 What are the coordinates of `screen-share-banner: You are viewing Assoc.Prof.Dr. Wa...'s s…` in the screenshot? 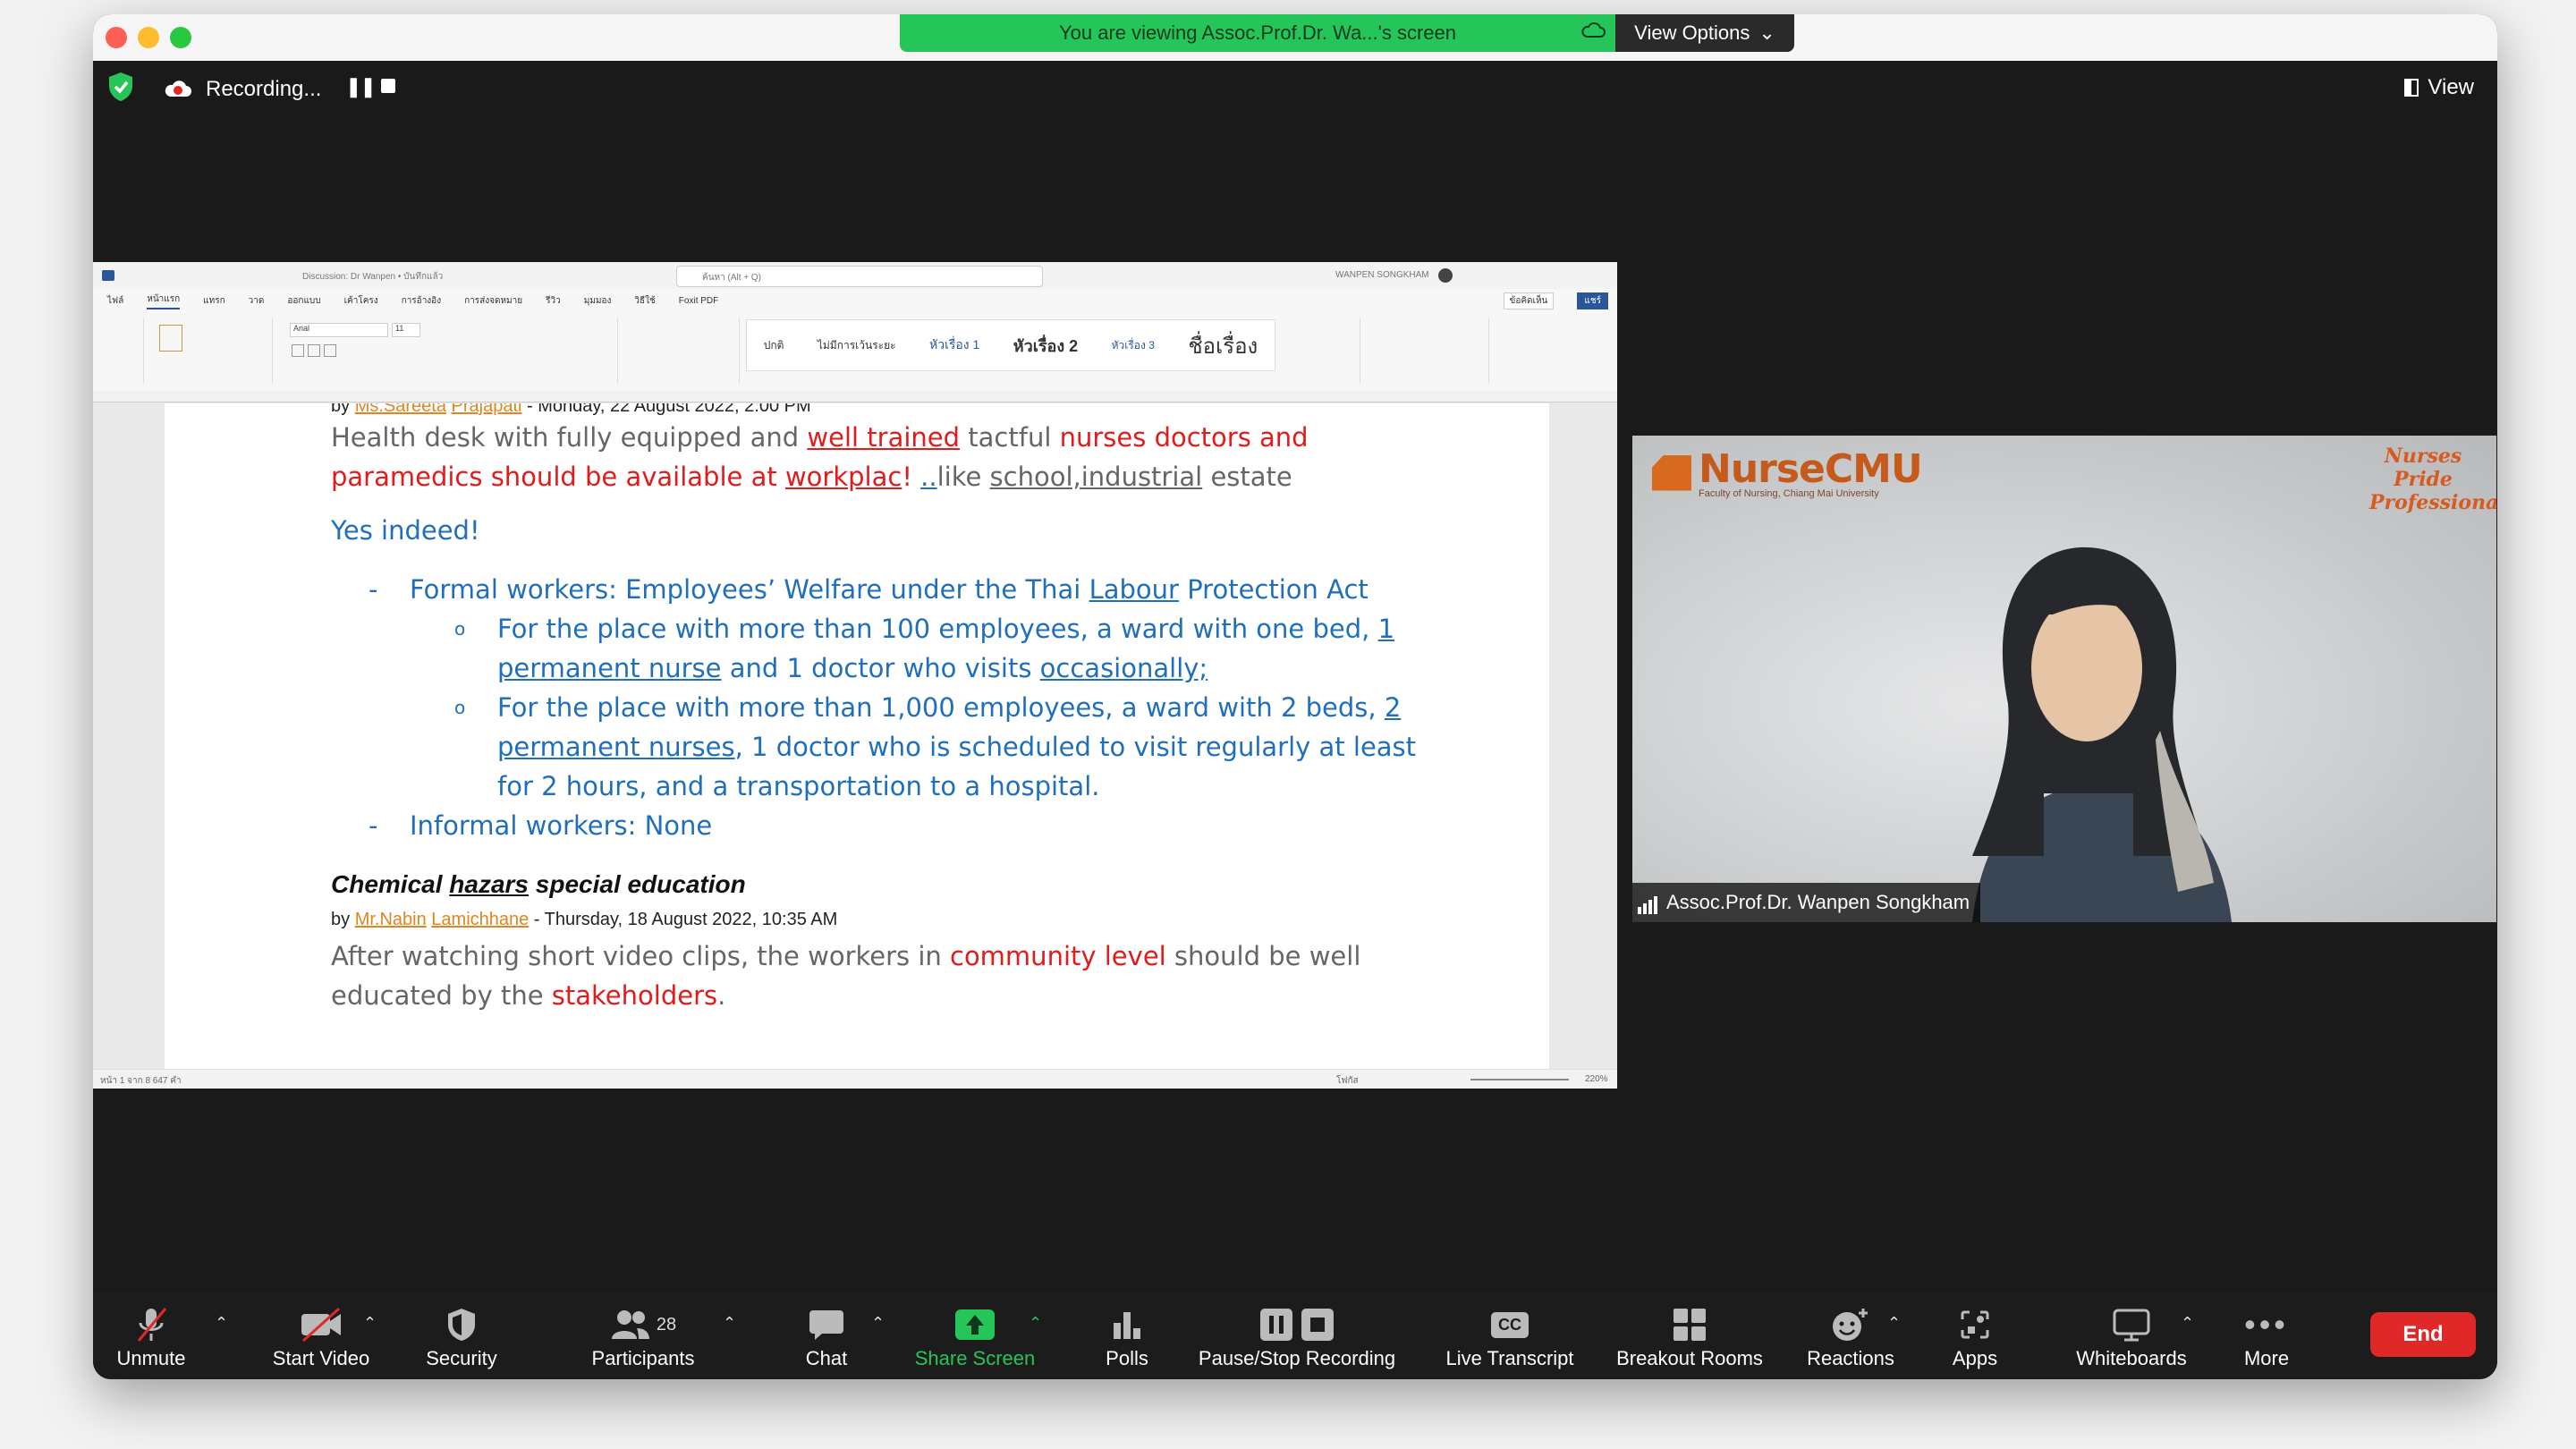 It's located at (1347, 33).